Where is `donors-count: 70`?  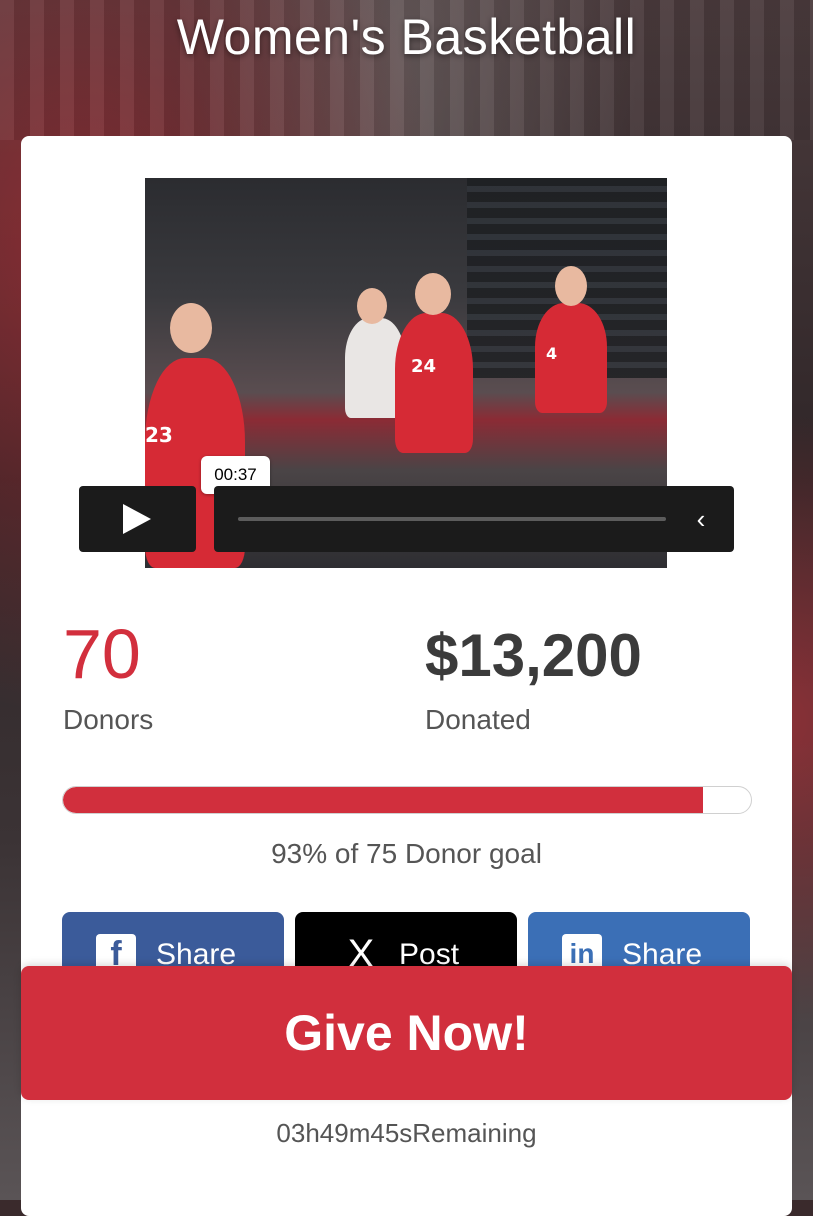
donors-count: 70 is located at coordinates (102, 654).